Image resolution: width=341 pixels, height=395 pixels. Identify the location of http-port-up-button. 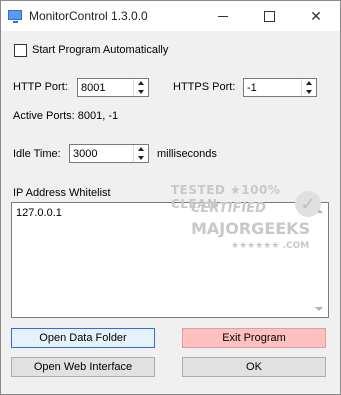
(141, 83).